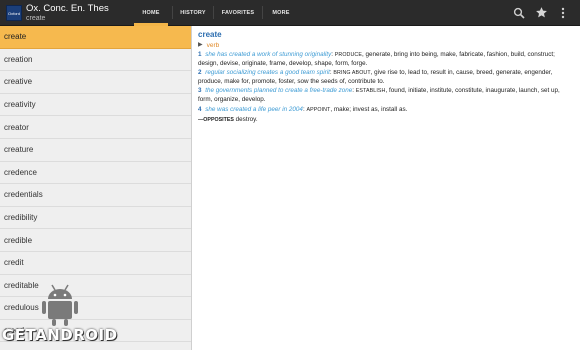 This screenshot has width=580, height=350. Describe the element at coordinates (95, 105) in the screenshot. I see `list-item: creativity` at that location.